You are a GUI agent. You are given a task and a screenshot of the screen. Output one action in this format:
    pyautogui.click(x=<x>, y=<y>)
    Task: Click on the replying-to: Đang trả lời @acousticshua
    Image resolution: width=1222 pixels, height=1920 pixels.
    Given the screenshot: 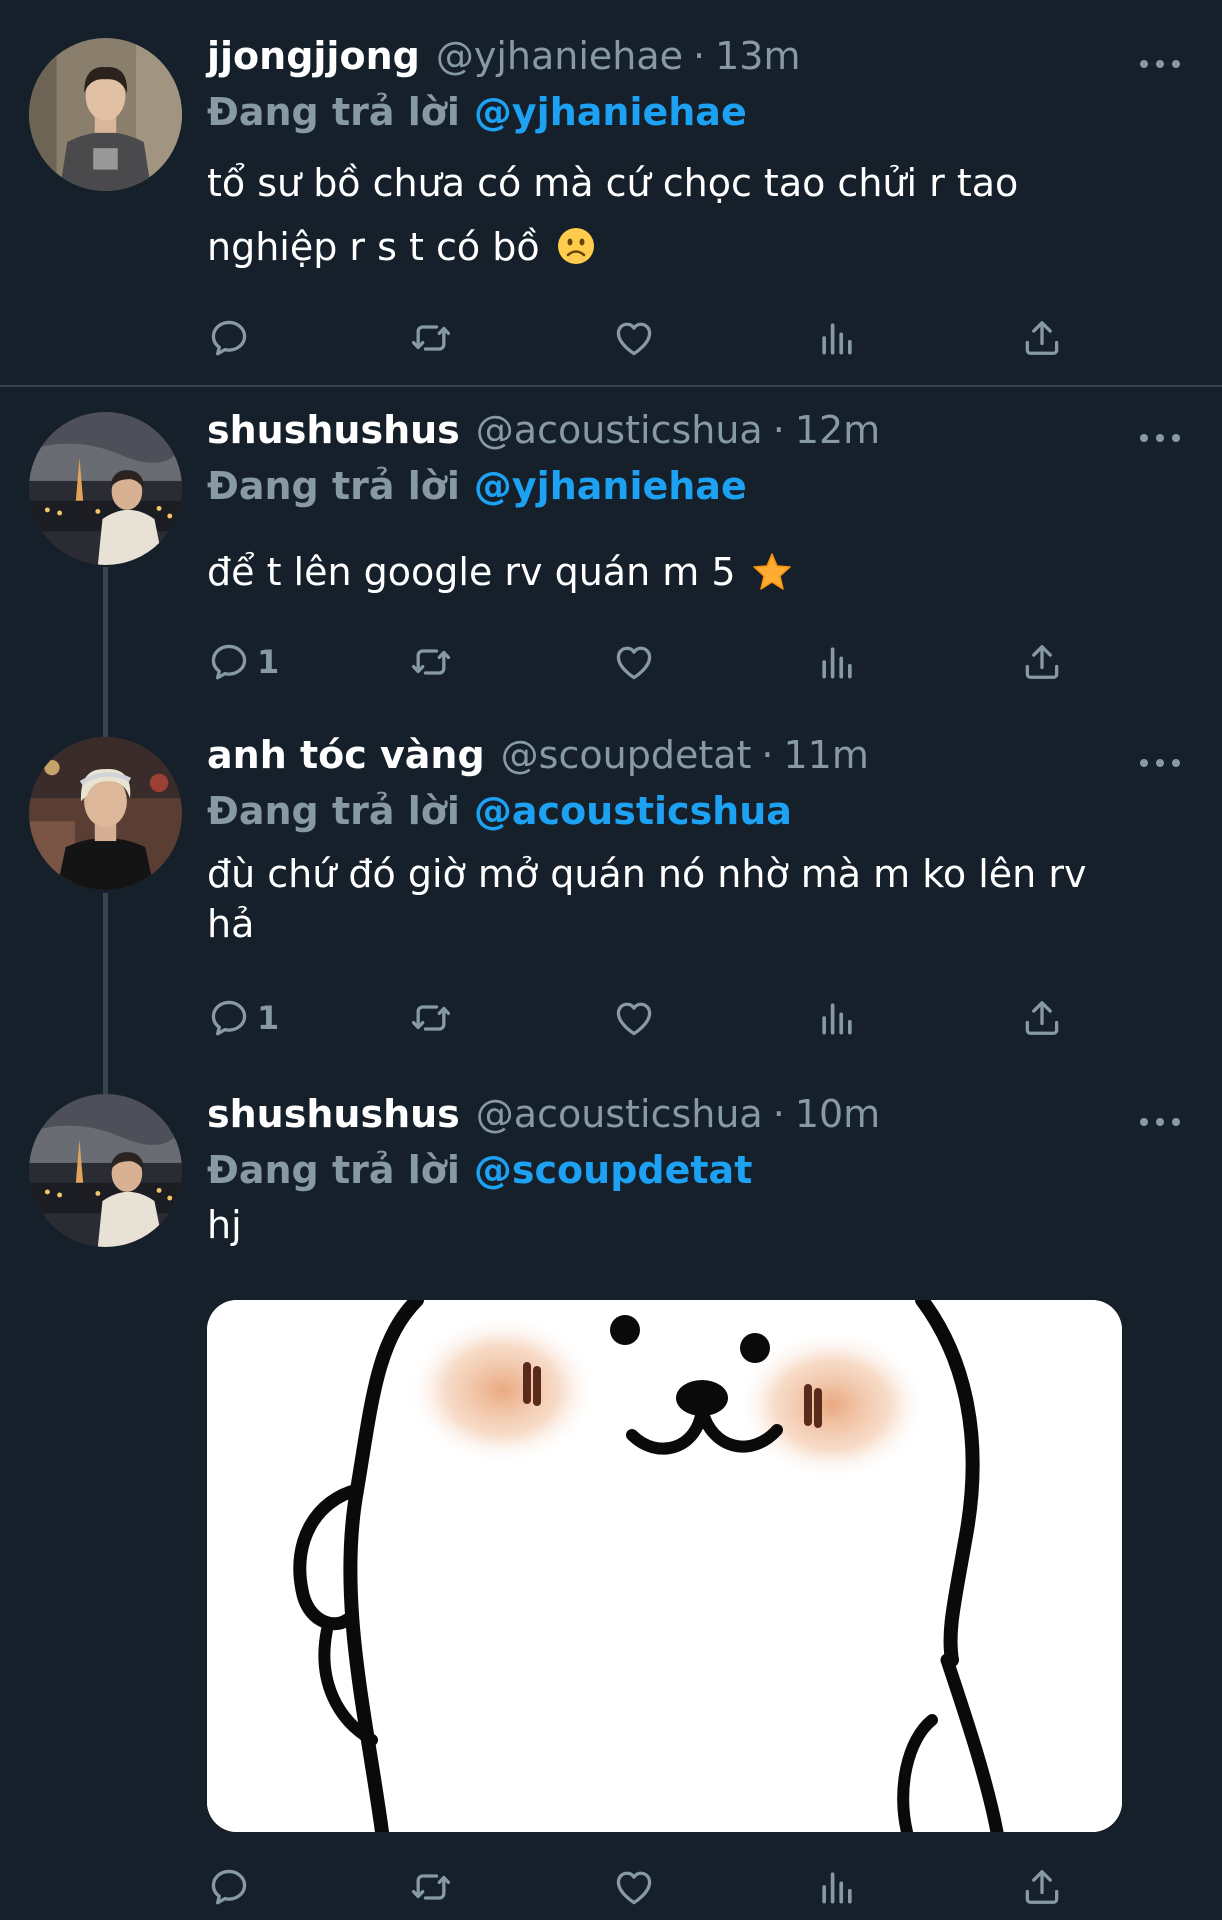 What is the action you would take?
    pyautogui.click(x=499, y=811)
    